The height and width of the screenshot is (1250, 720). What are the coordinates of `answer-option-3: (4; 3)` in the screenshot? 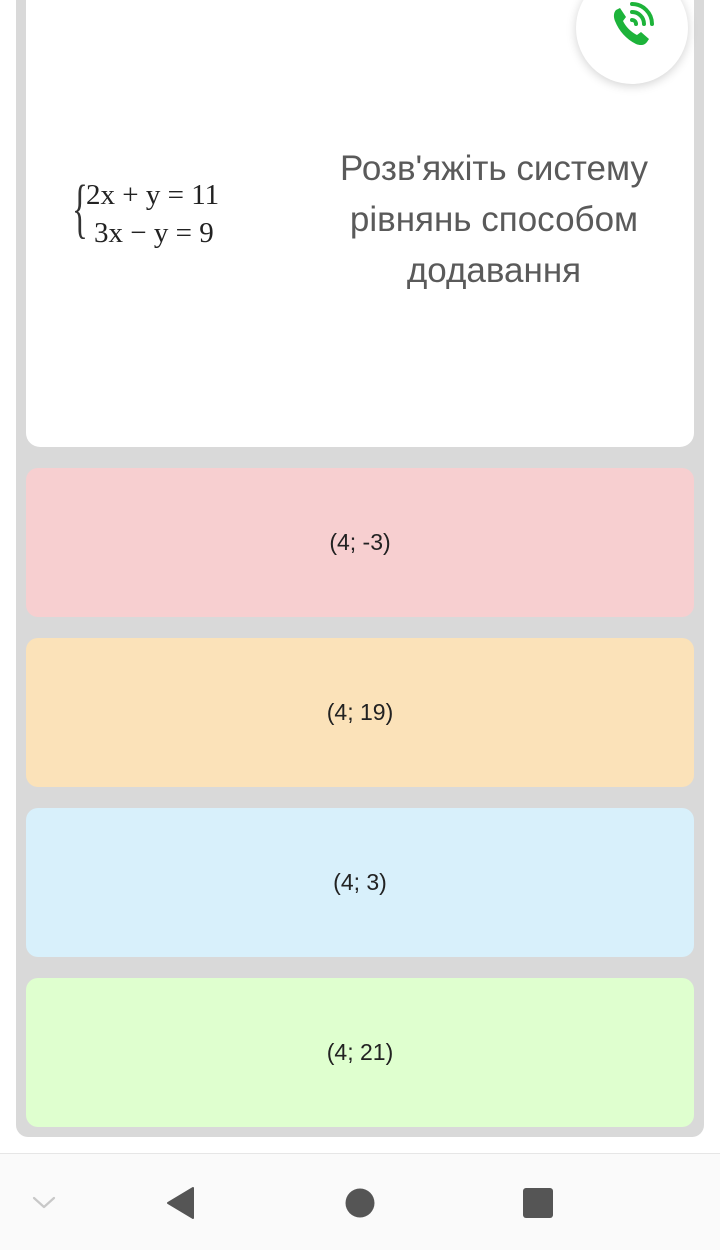 It's located at (360, 882).